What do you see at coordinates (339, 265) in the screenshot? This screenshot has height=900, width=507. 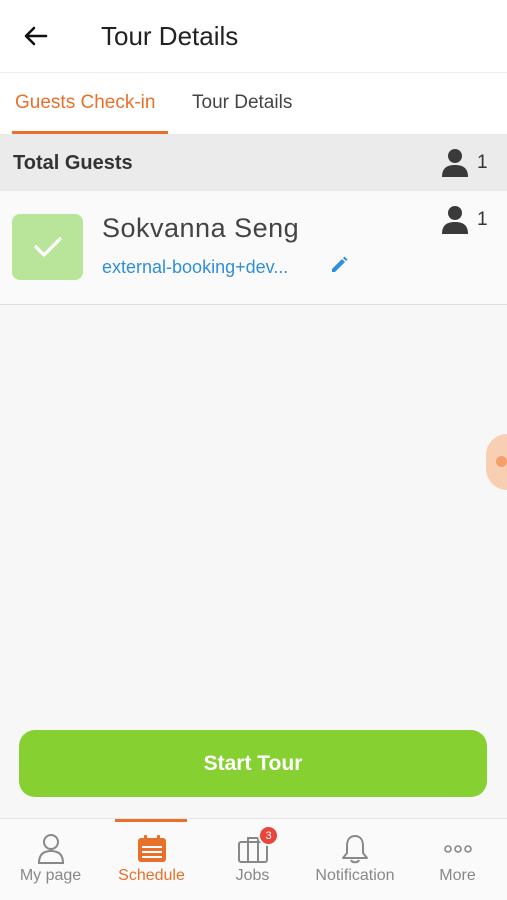 I see `pencil-icon` at bounding box center [339, 265].